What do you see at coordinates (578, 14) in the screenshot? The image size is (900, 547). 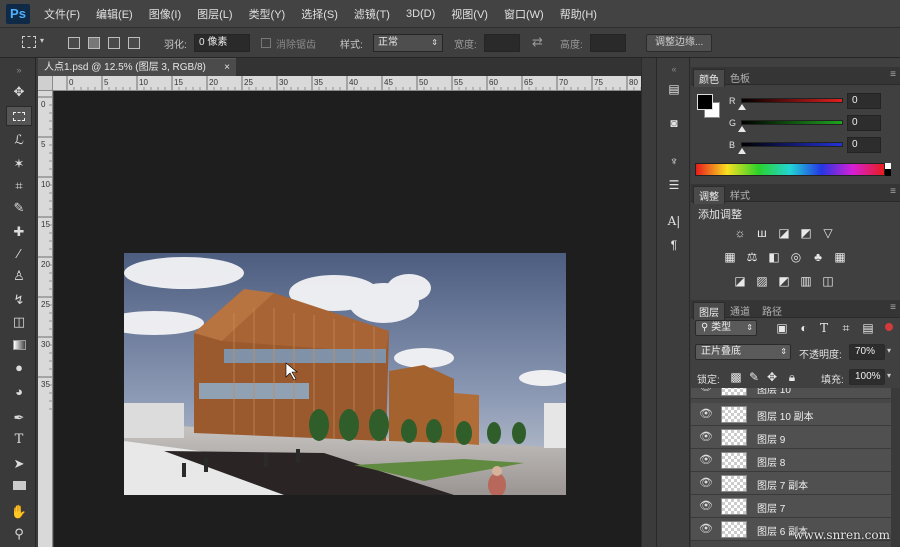 I see `menu-help: 帮助(H)` at bounding box center [578, 14].